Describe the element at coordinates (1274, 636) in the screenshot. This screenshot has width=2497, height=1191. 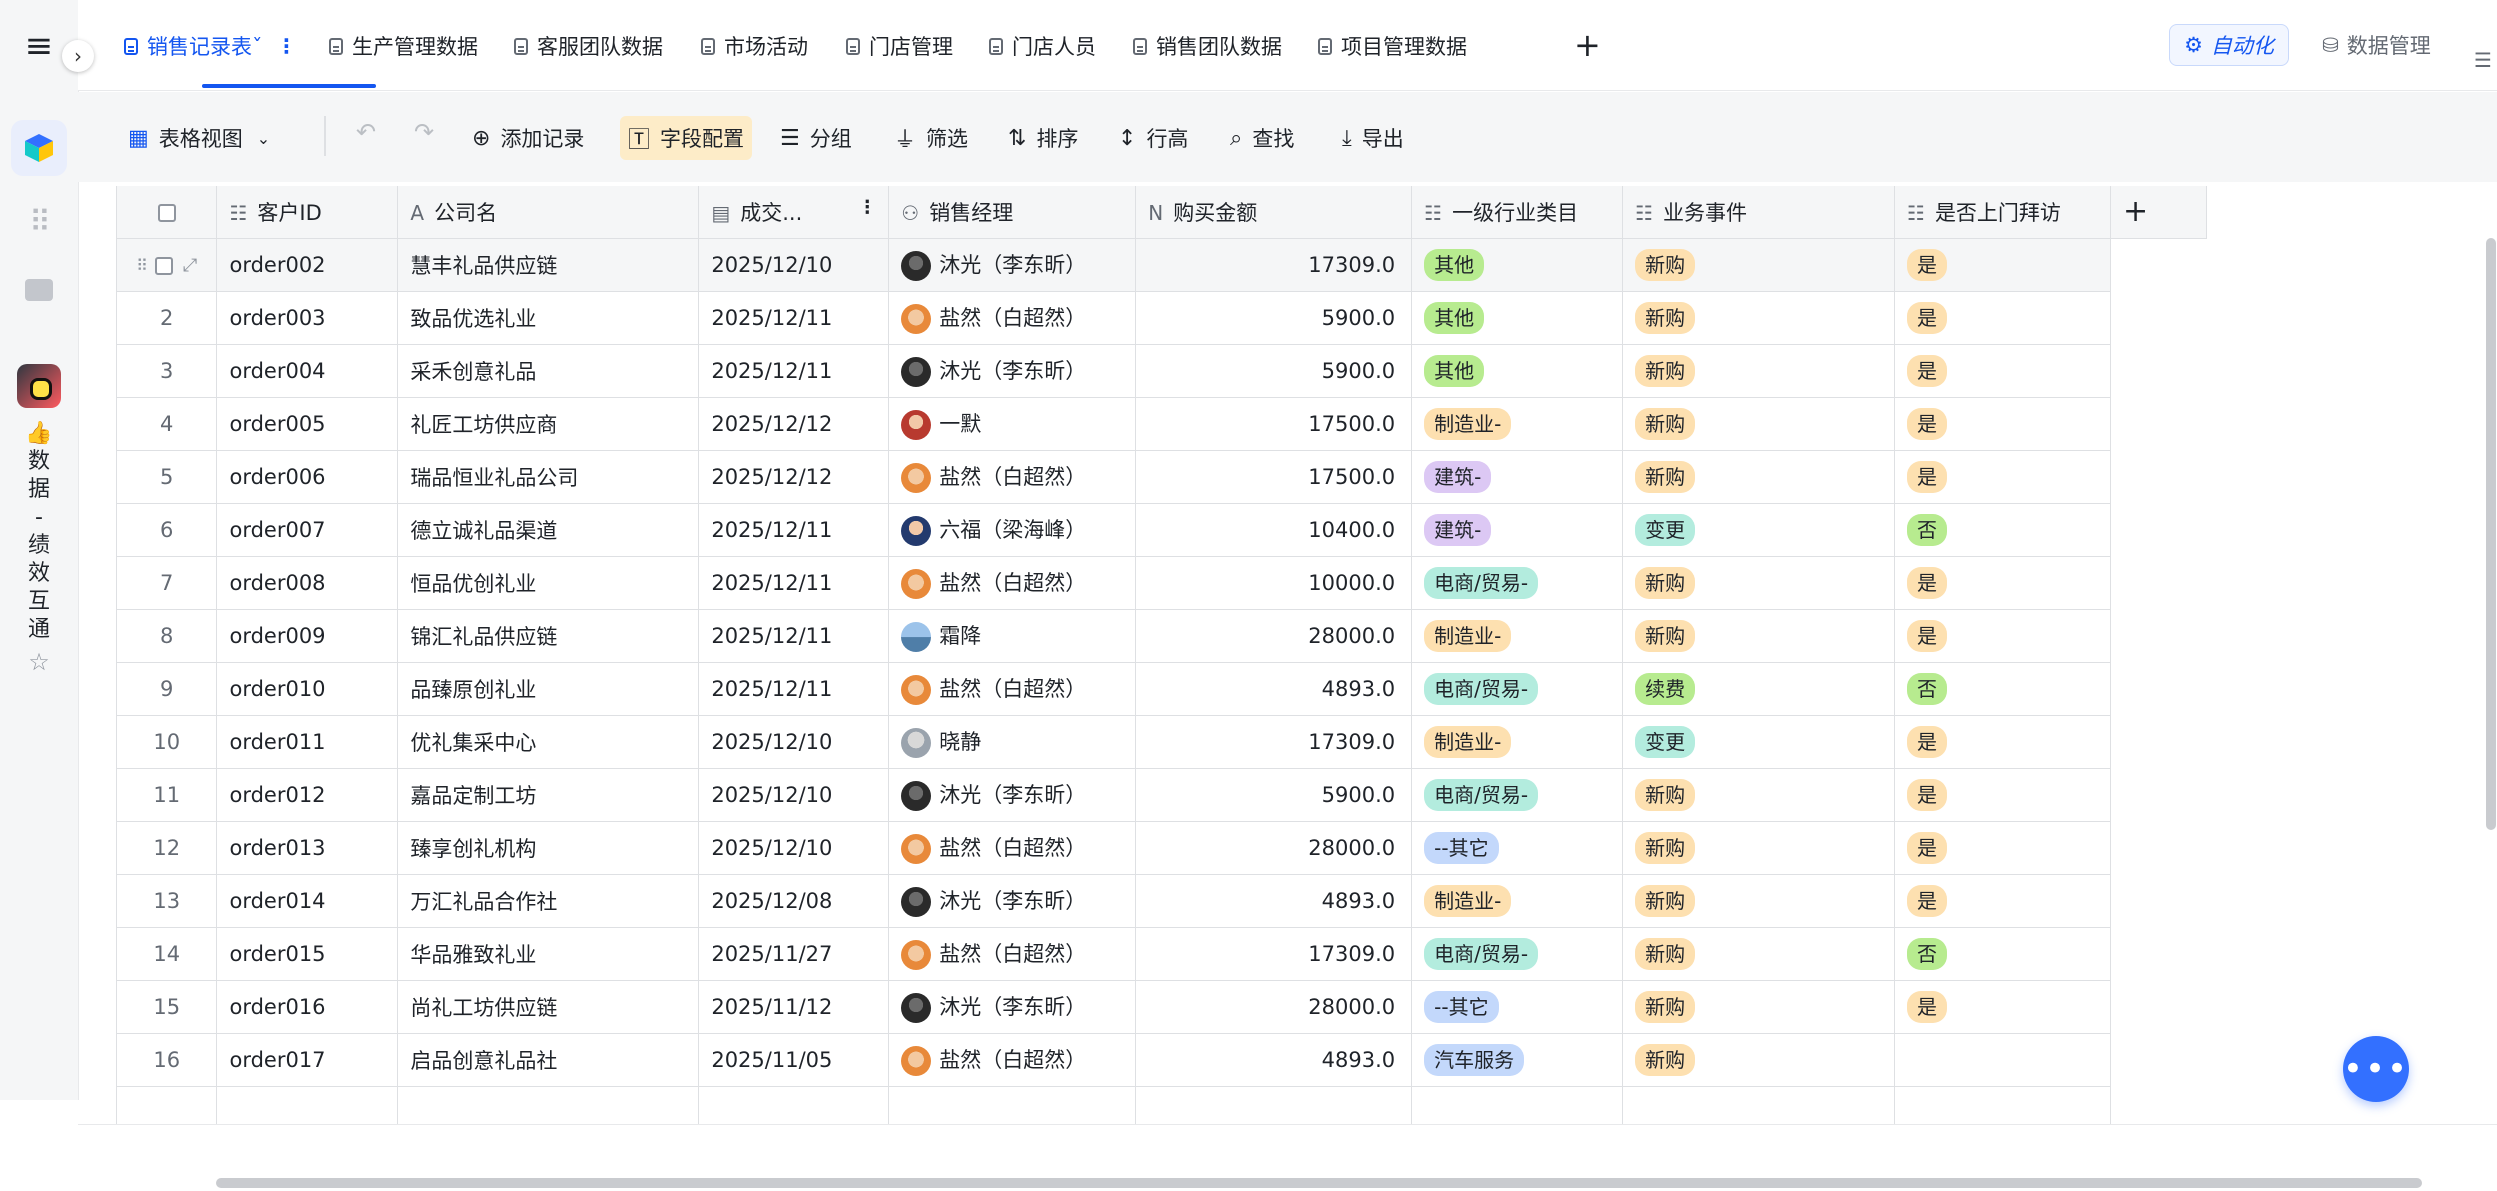
I see `cell-amount: 28000.0` at that location.